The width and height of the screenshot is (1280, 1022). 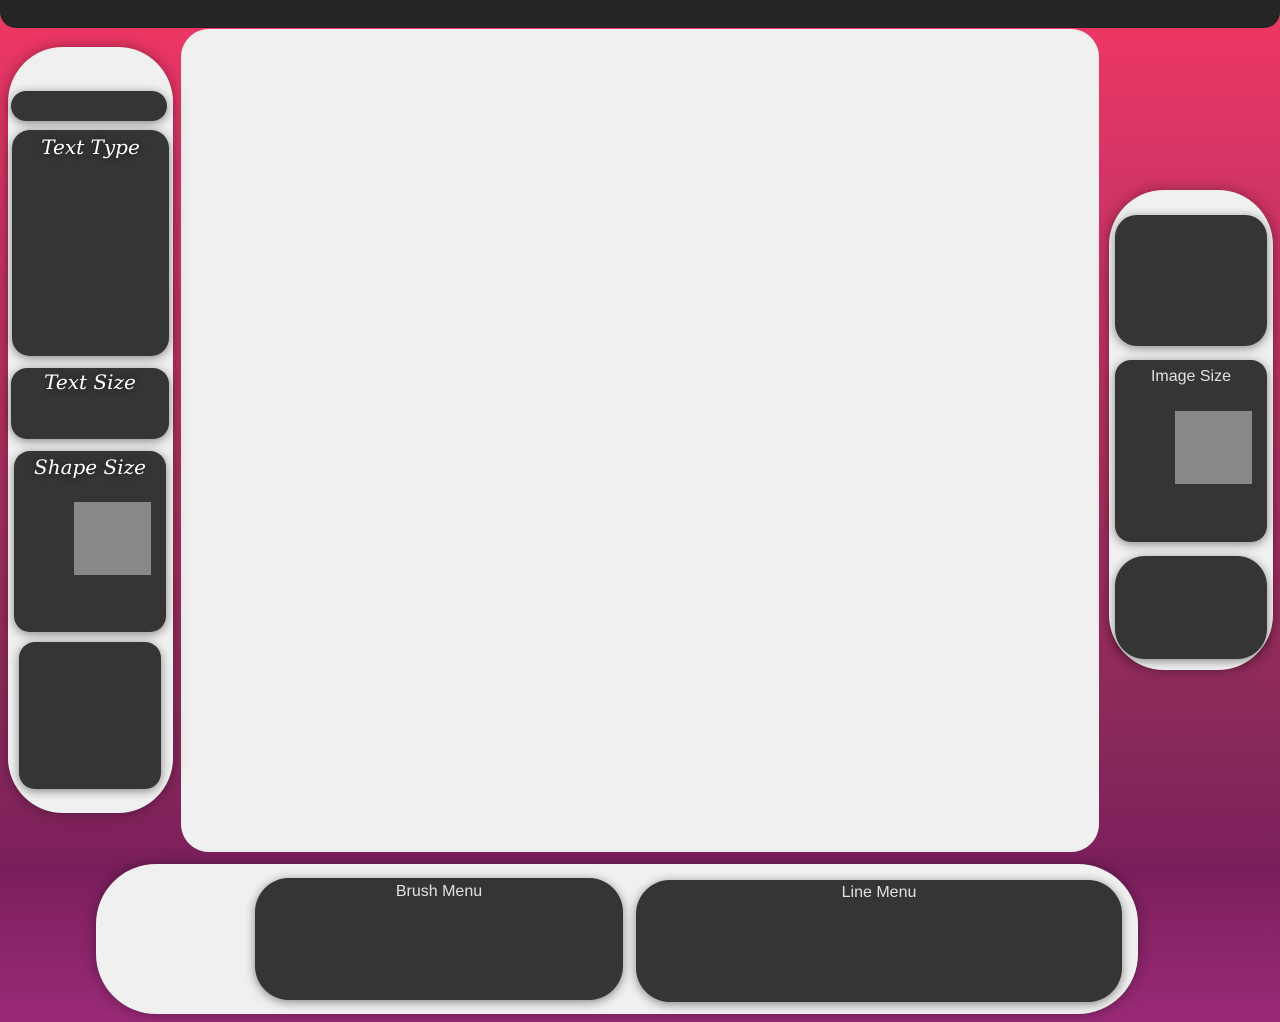 What do you see at coordinates (90, 147) in the screenshot?
I see `text-type-label: Text Type` at bounding box center [90, 147].